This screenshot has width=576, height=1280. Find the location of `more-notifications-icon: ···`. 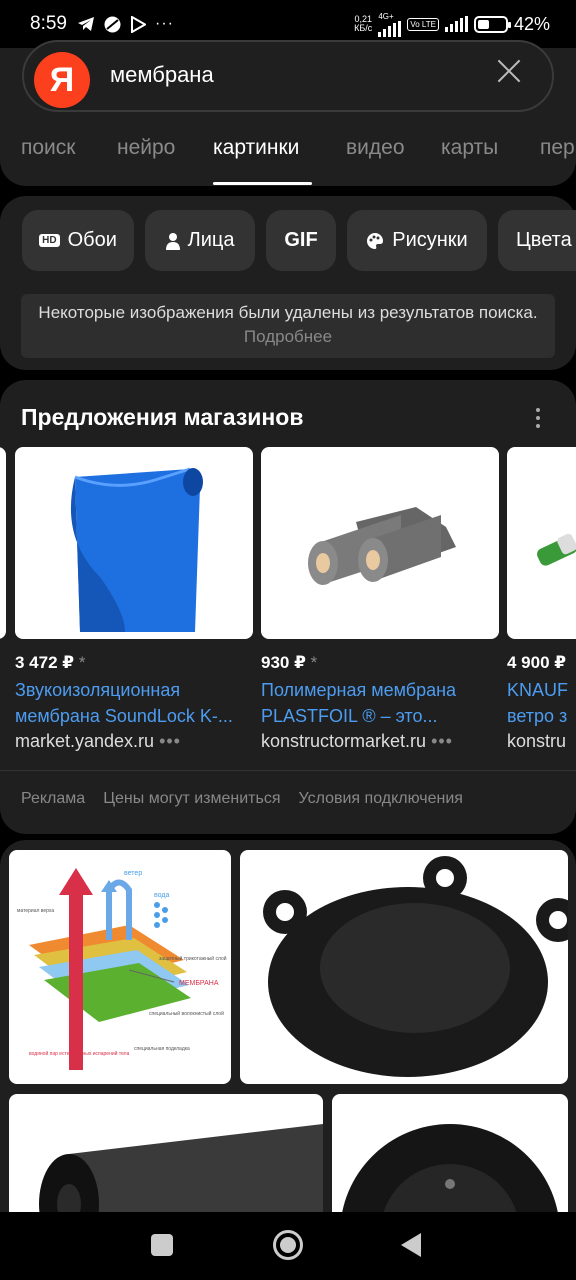

more-notifications-icon: ··· is located at coordinates (164, 23).